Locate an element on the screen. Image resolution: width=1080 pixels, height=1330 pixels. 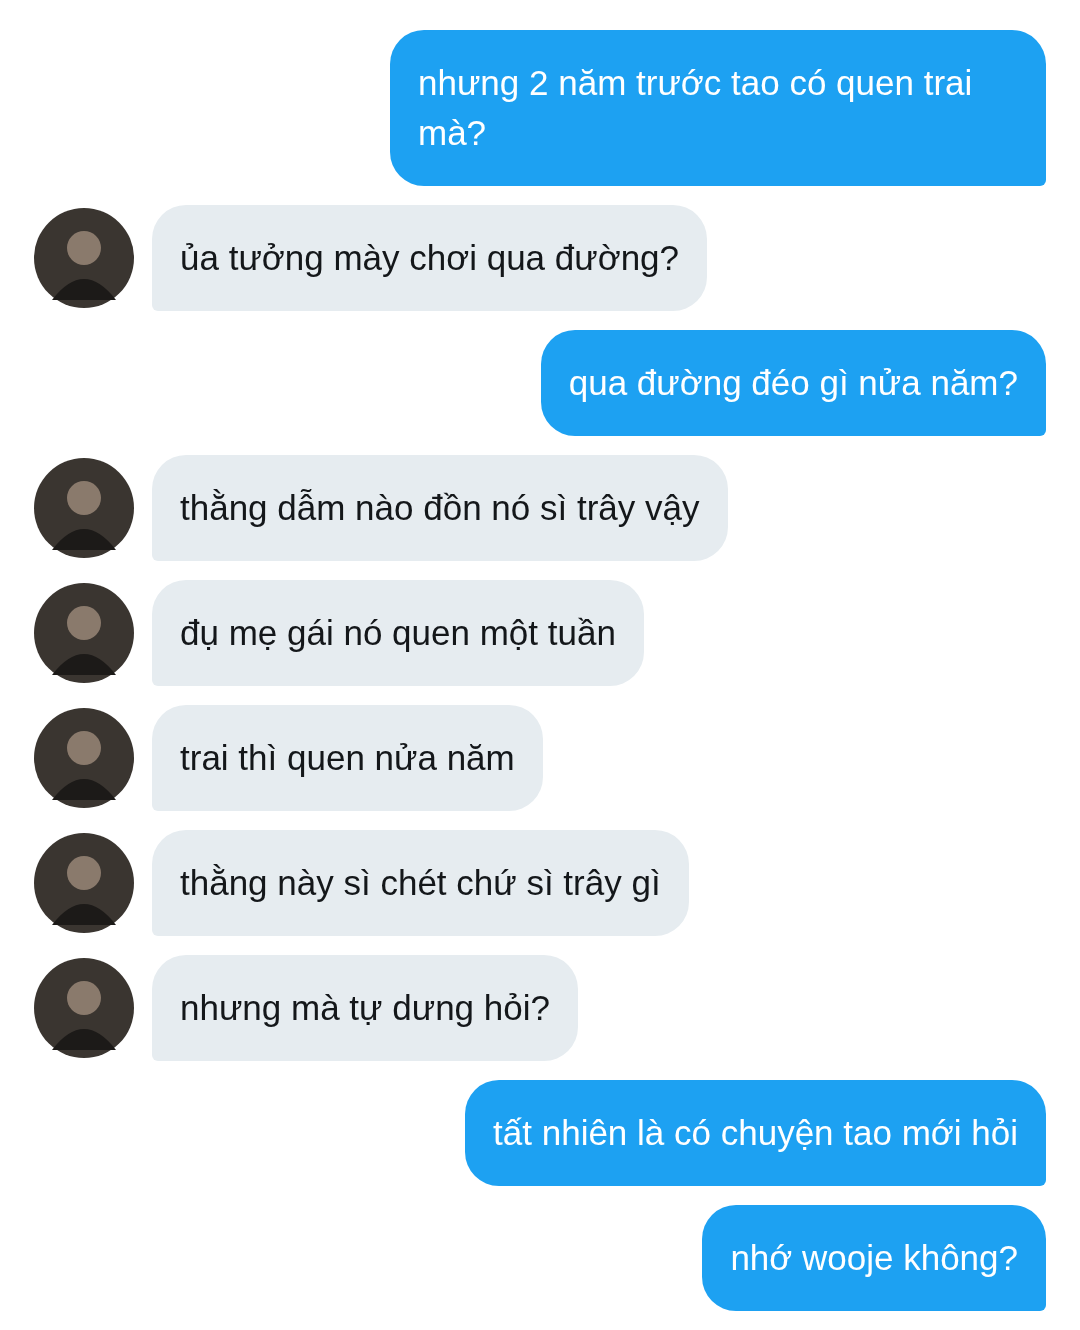
sent-message: tất nhiên là có chuyện tao mới hỏi is located at coordinates (755, 1133).